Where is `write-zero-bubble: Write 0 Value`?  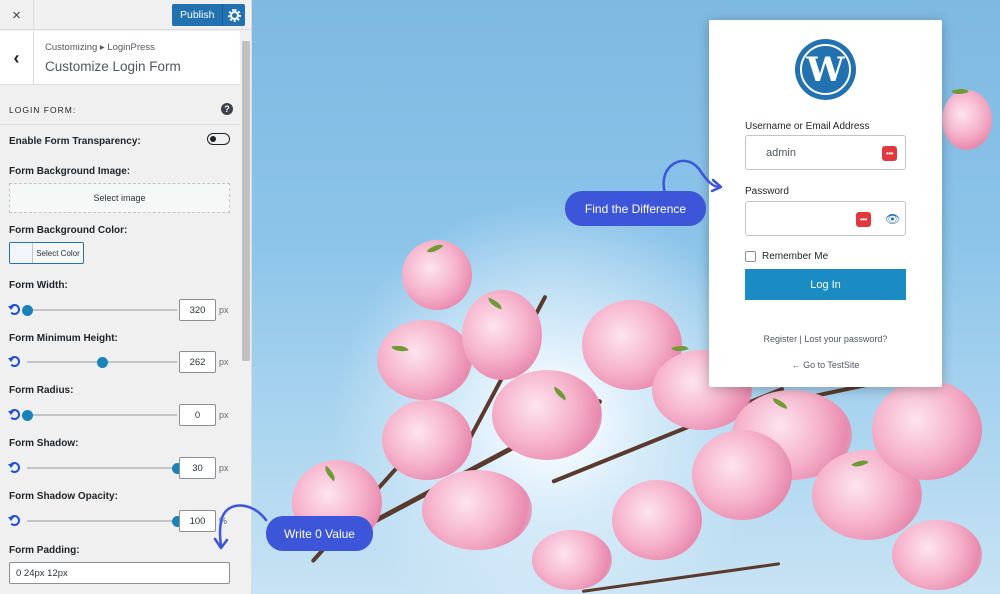
write-zero-bubble: Write 0 Value is located at coordinates (319, 533).